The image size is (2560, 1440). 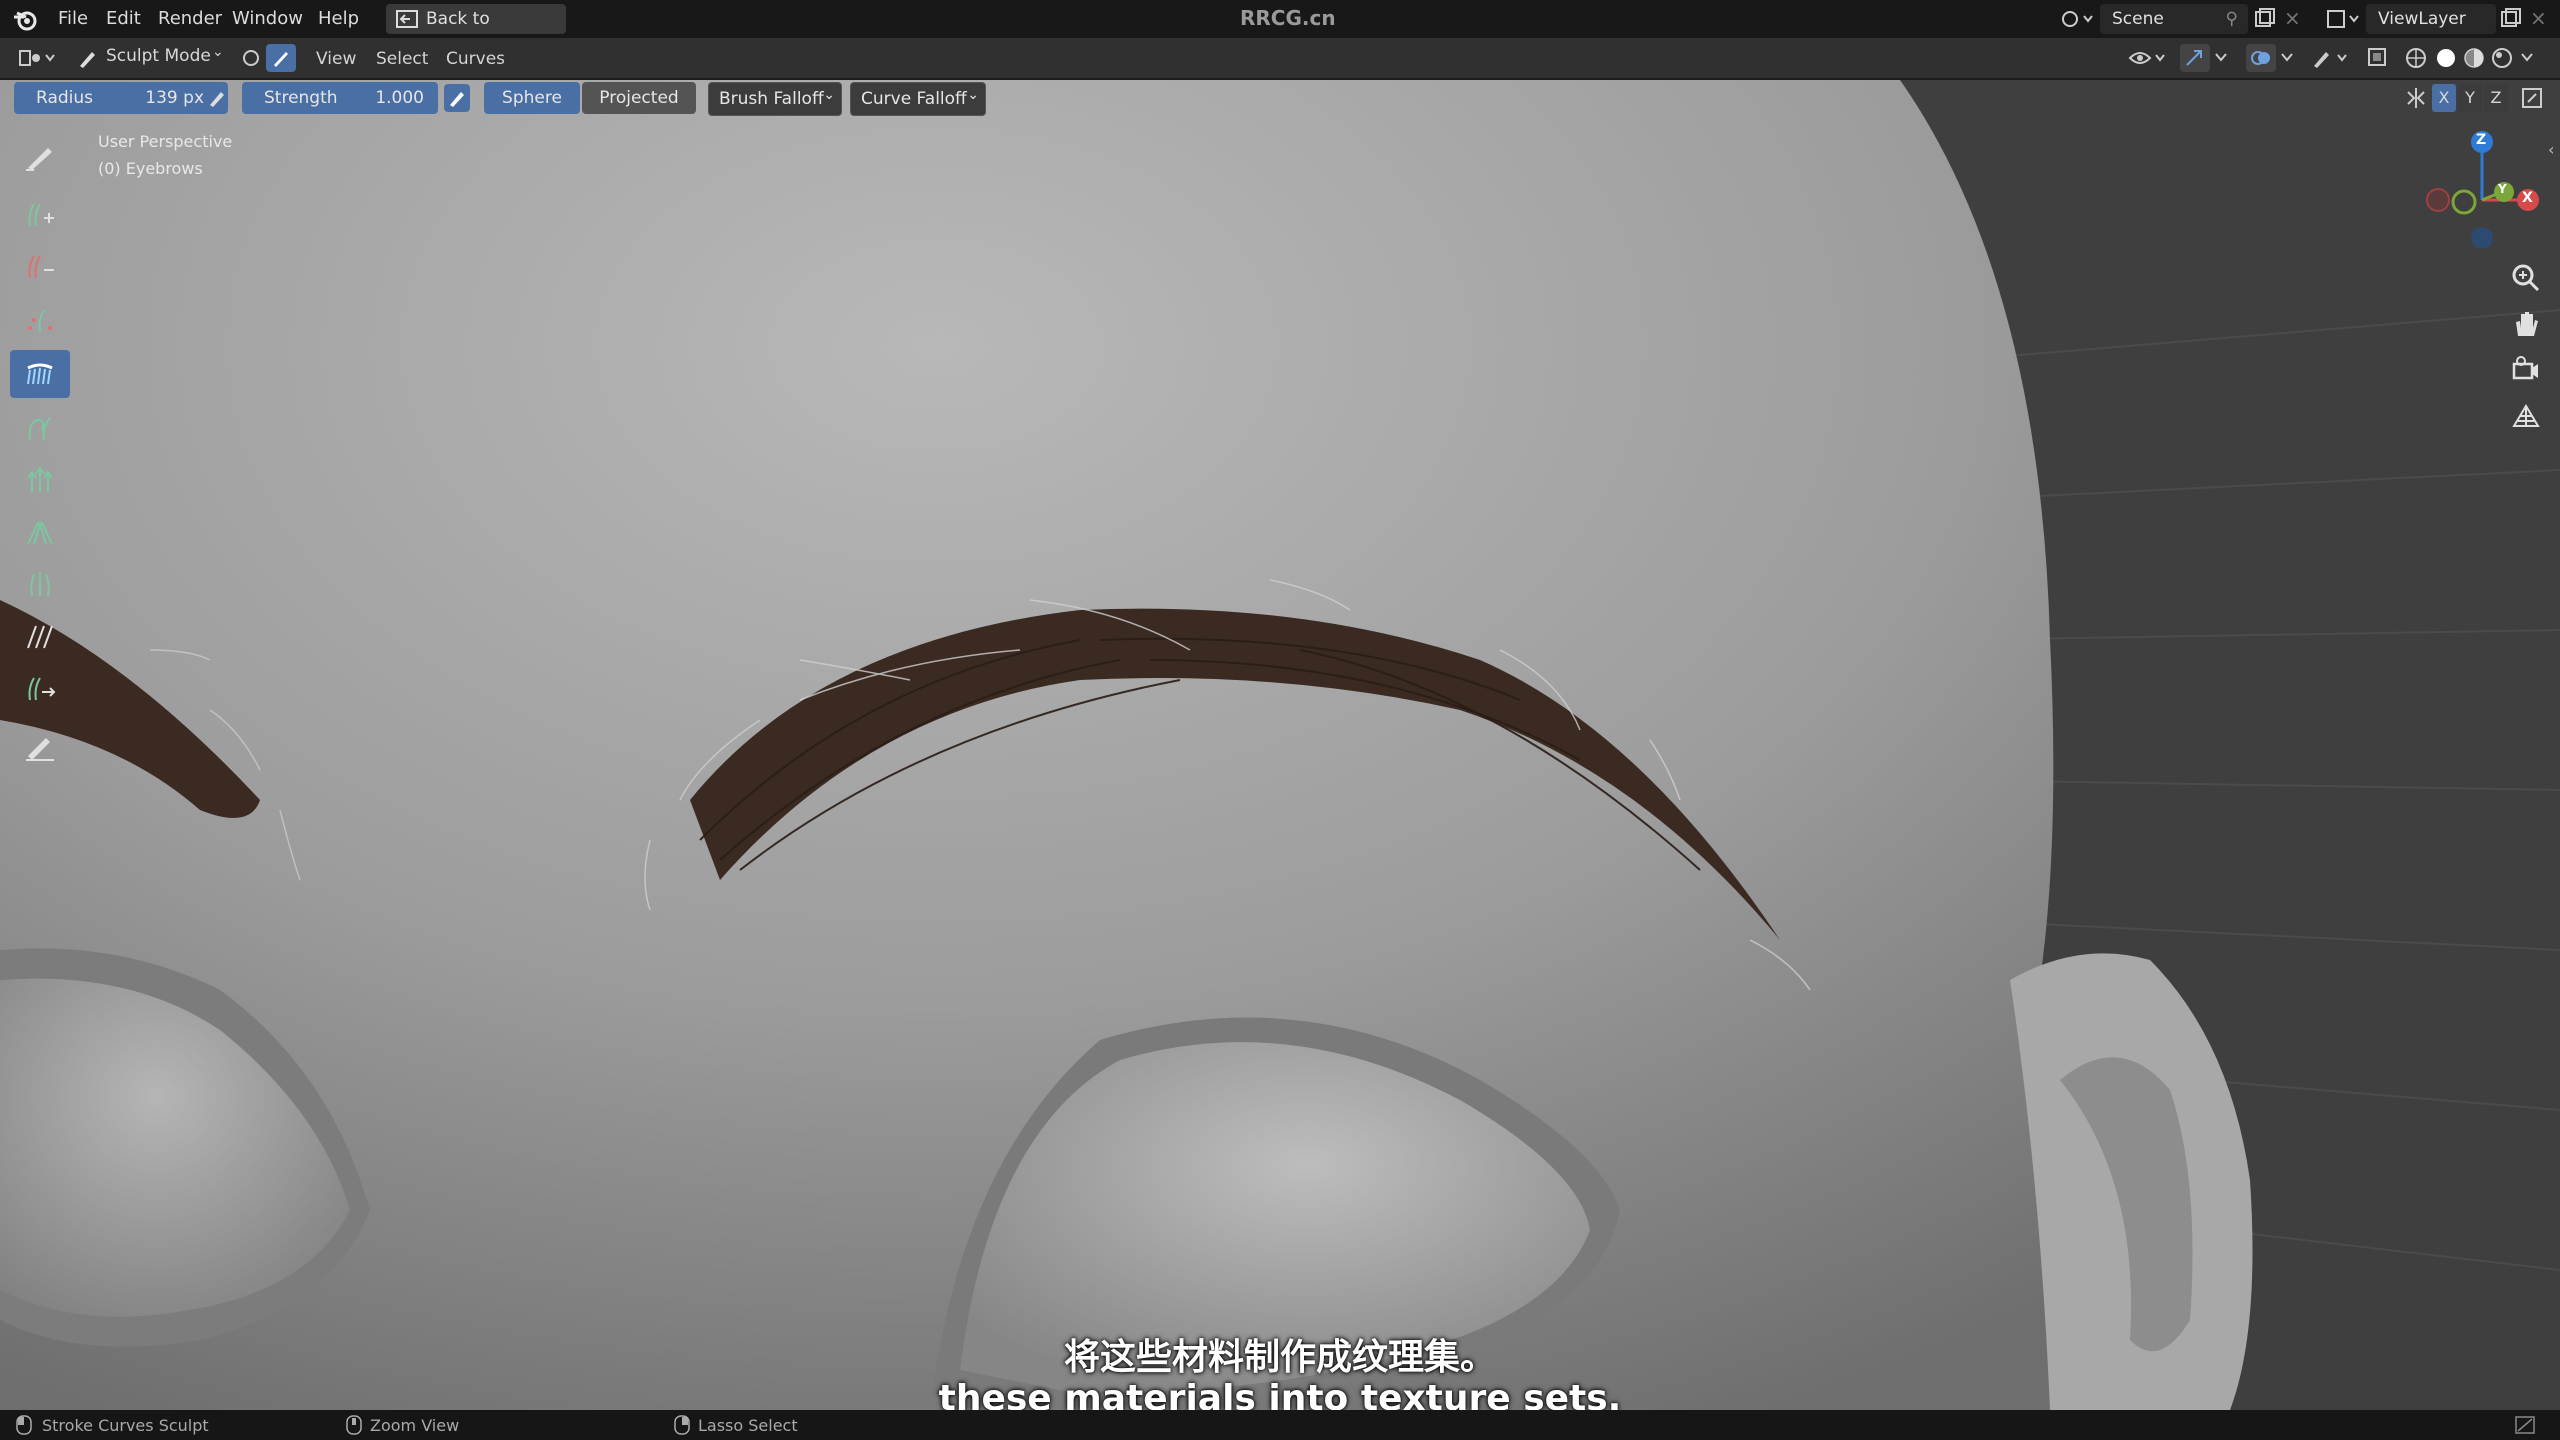 What do you see at coordinates (2526, 278) in the screenshot?
I see `zoom-view-icon` at bounding box center [2526, 278].